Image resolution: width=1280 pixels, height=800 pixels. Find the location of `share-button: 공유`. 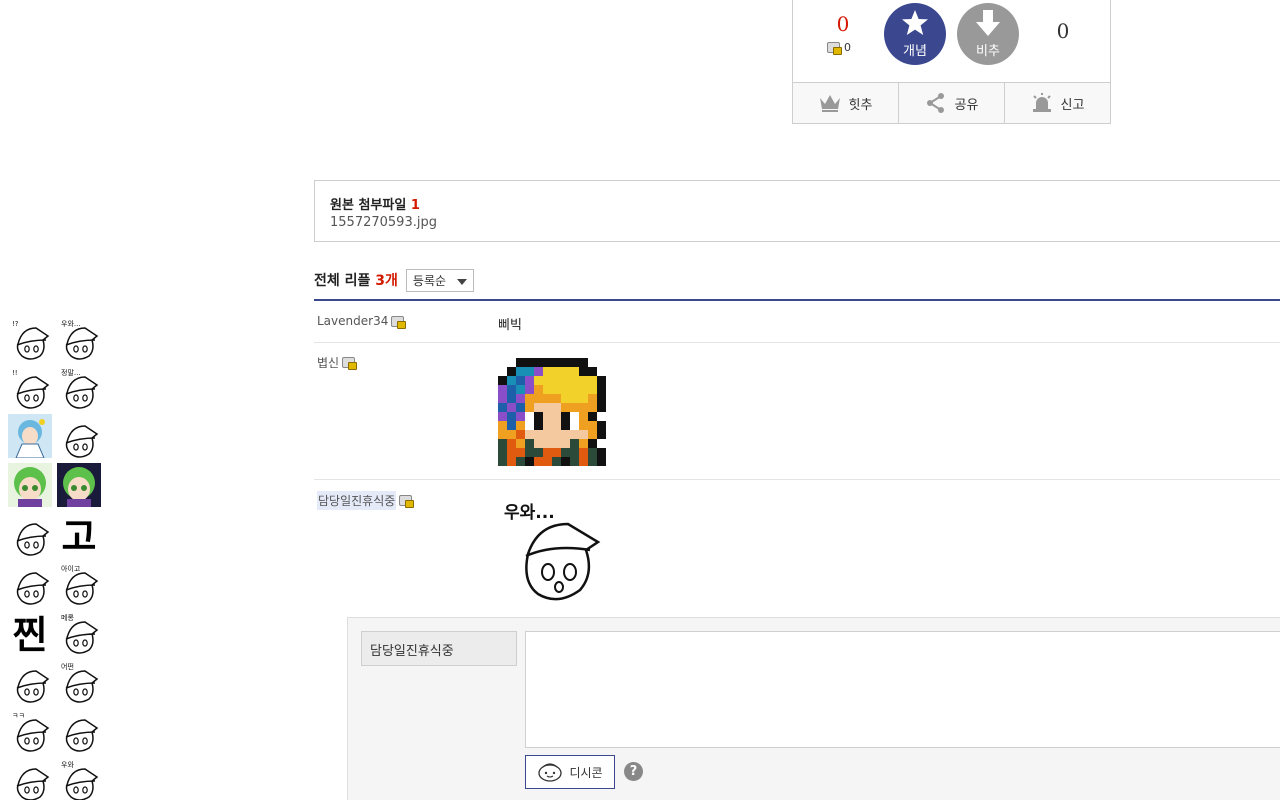

share-button: 공유 is located at coordinates (952, 103).